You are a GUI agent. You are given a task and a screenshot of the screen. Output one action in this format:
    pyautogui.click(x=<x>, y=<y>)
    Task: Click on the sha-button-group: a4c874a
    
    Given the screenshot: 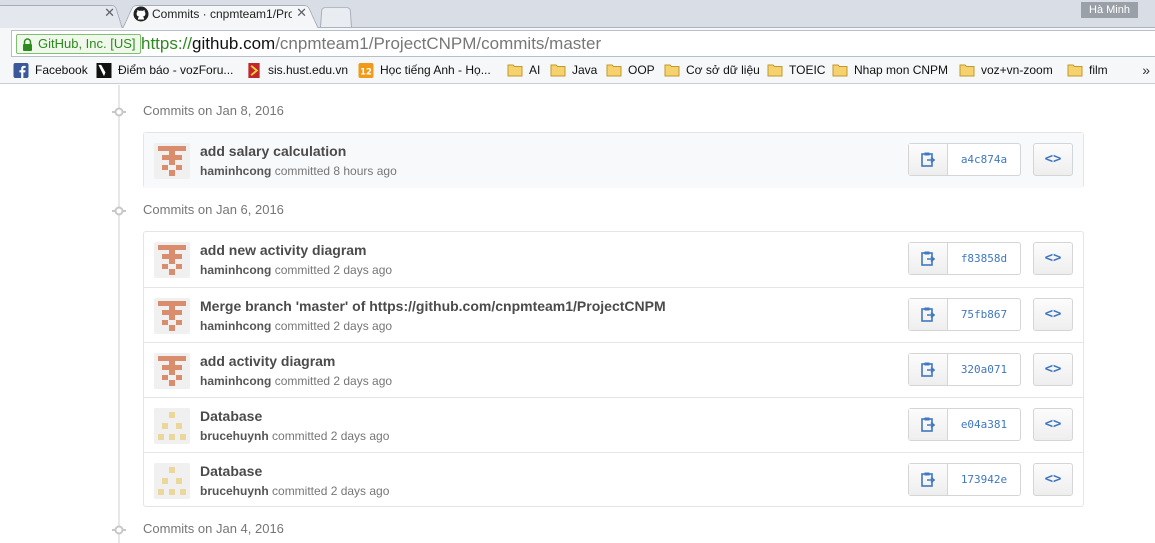 What is the action you would take?
    pyautogui.click(x=964, y=159)
    